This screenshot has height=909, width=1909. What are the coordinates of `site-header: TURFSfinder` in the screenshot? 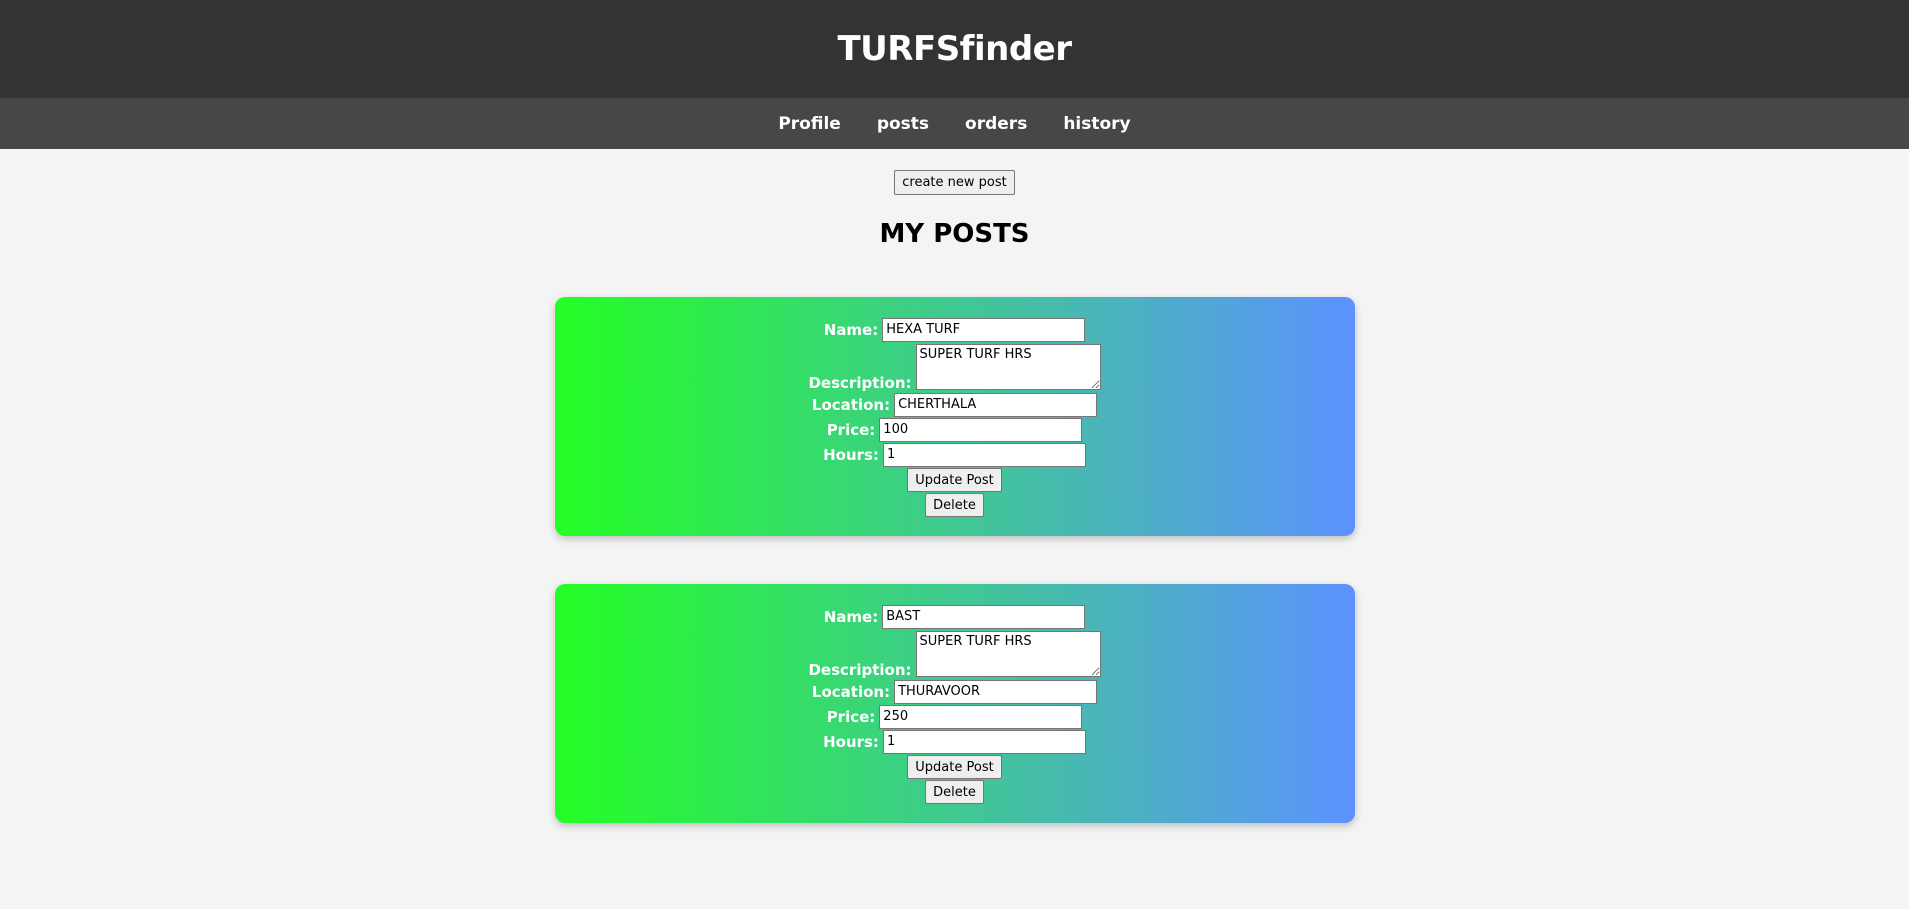 It's located at (954, 49).